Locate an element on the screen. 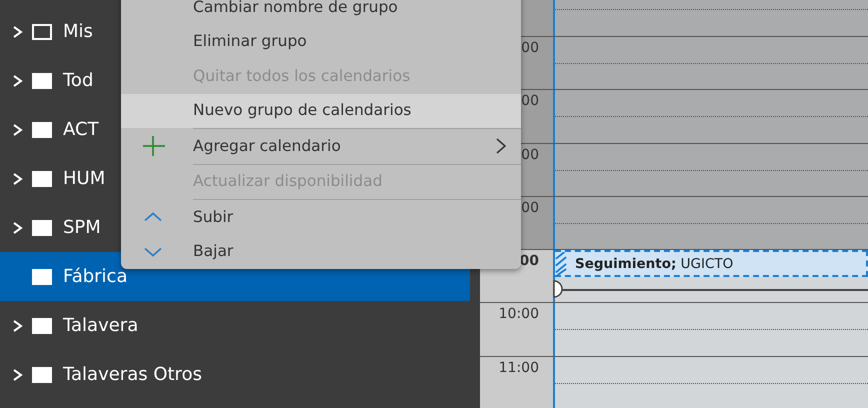  plus-icon is located at coordinates (154, 146).